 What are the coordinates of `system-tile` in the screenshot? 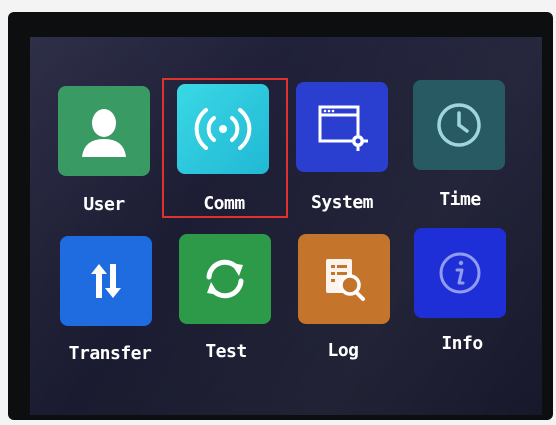 It's located at (342, 127).